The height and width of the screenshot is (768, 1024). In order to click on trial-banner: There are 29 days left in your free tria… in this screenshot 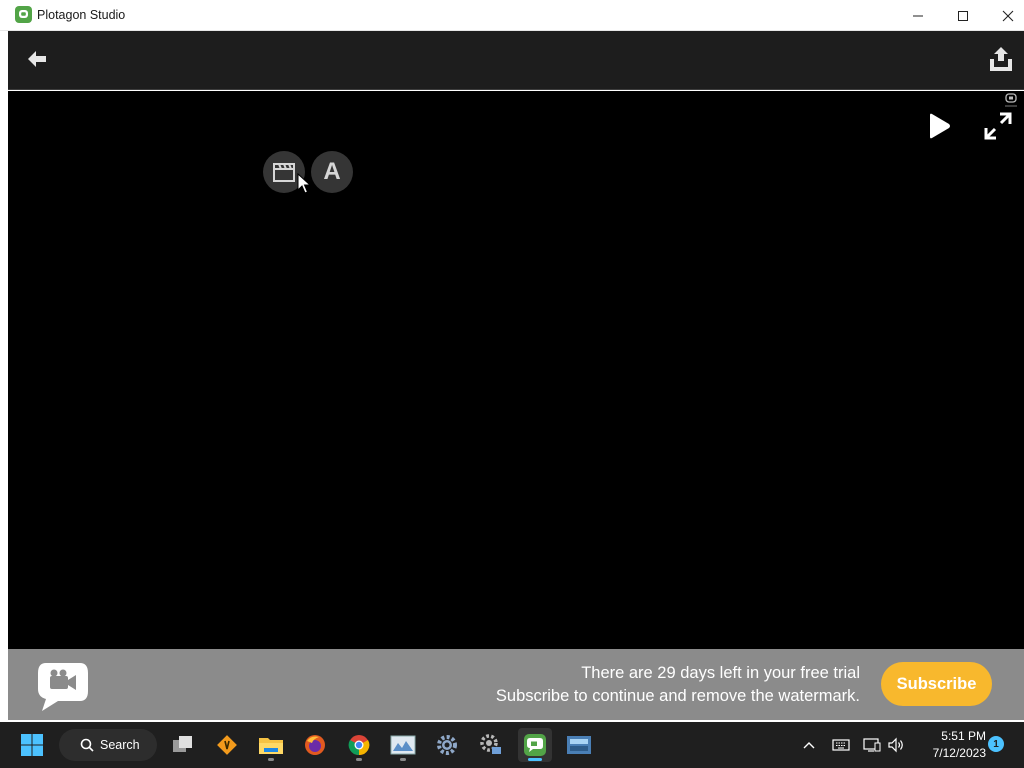, I will do `click(516, 684)`.